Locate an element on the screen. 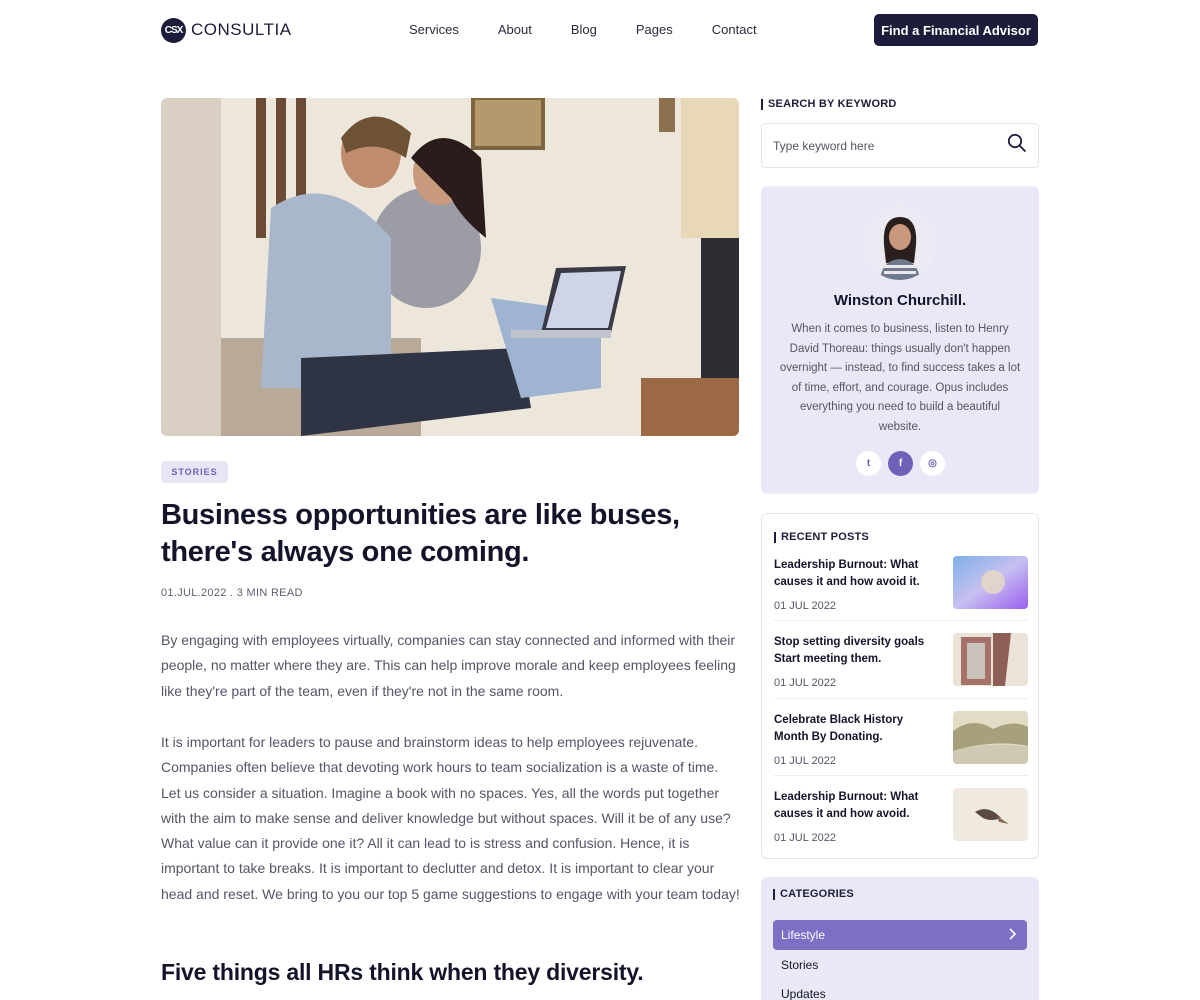 The image size is (1200, 1000). chevron-graphic is located at coordinates (1013, 933).